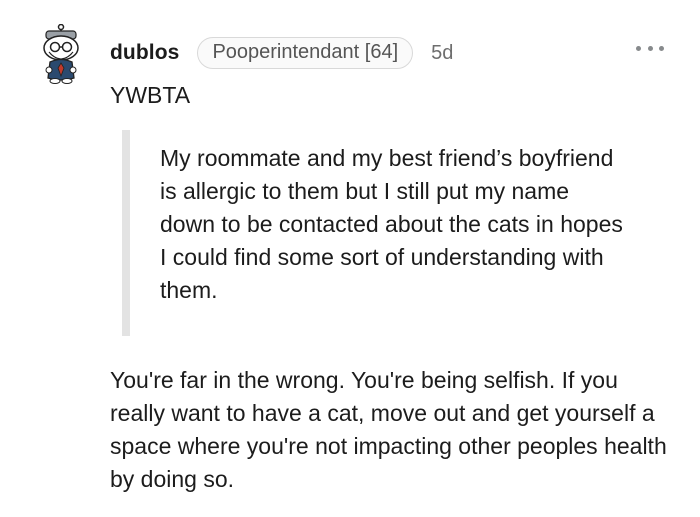 The image size is (700, 517). I want to click on user-flair: Pooperintendant [64], so click(305, 53).